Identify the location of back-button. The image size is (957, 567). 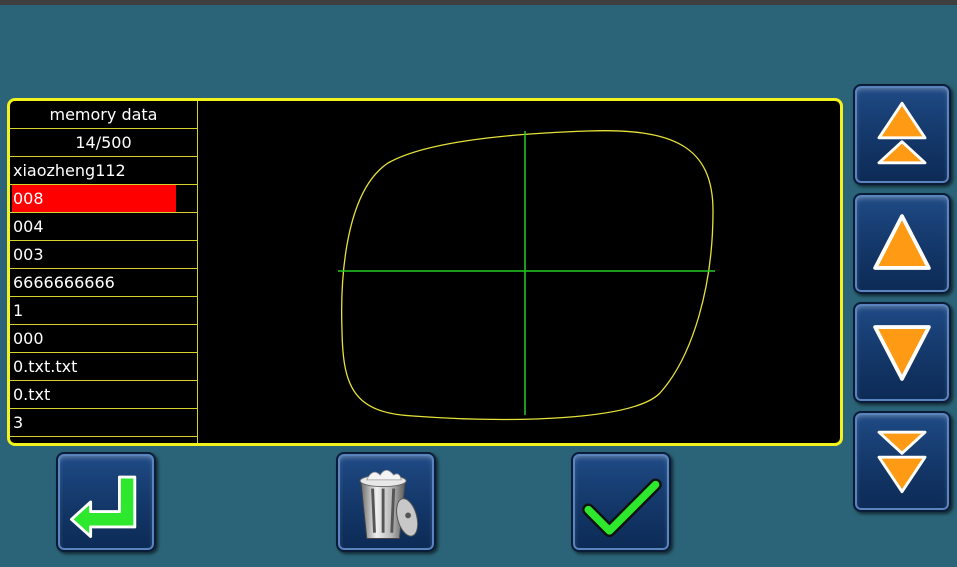
(106, 502).